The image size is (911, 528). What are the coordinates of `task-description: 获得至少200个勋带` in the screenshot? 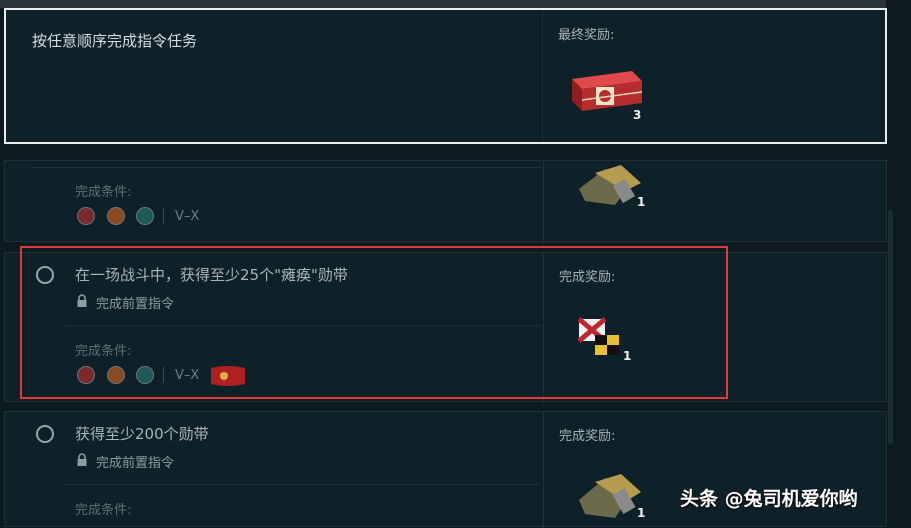 It's located at (142, 434).